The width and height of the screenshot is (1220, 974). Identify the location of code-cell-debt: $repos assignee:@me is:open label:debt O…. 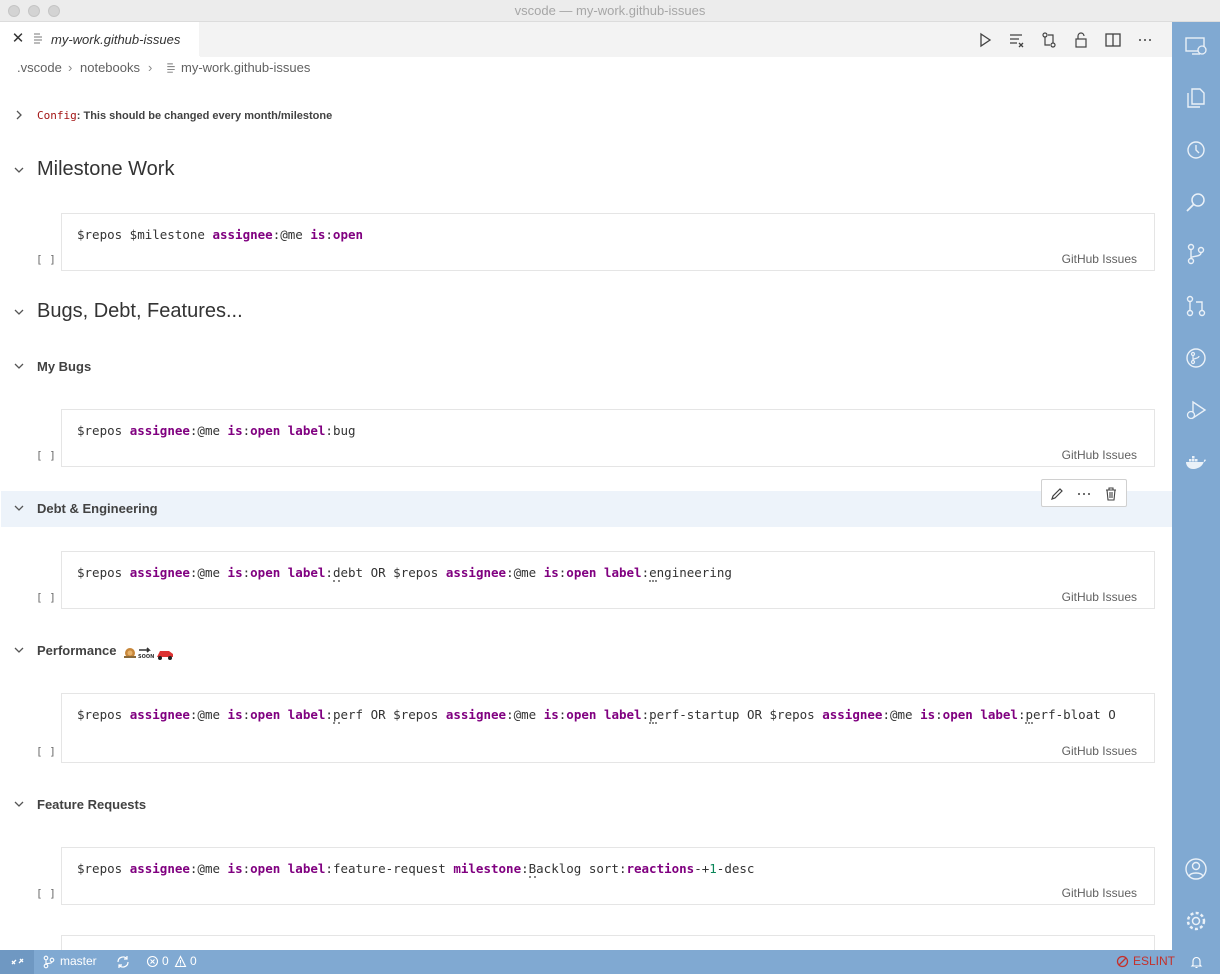
(608, 580).